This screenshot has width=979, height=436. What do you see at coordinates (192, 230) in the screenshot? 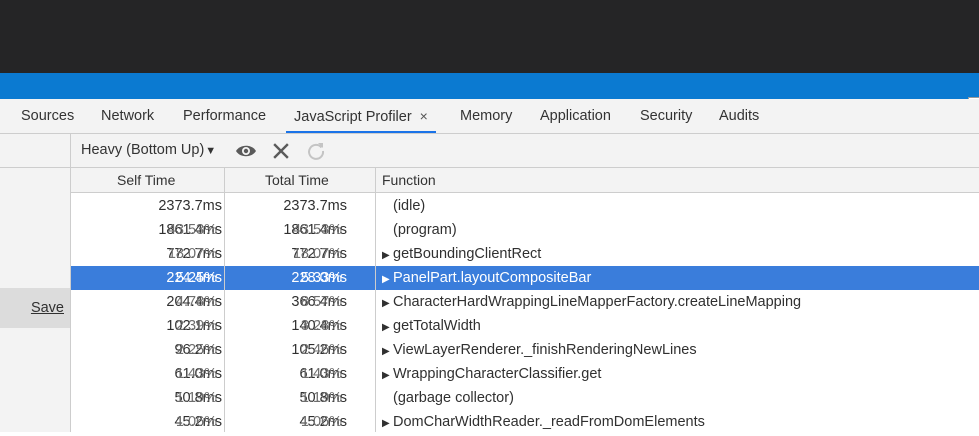
I see `self-percent-cell: 43.53%` at bounding box center [192, 230].